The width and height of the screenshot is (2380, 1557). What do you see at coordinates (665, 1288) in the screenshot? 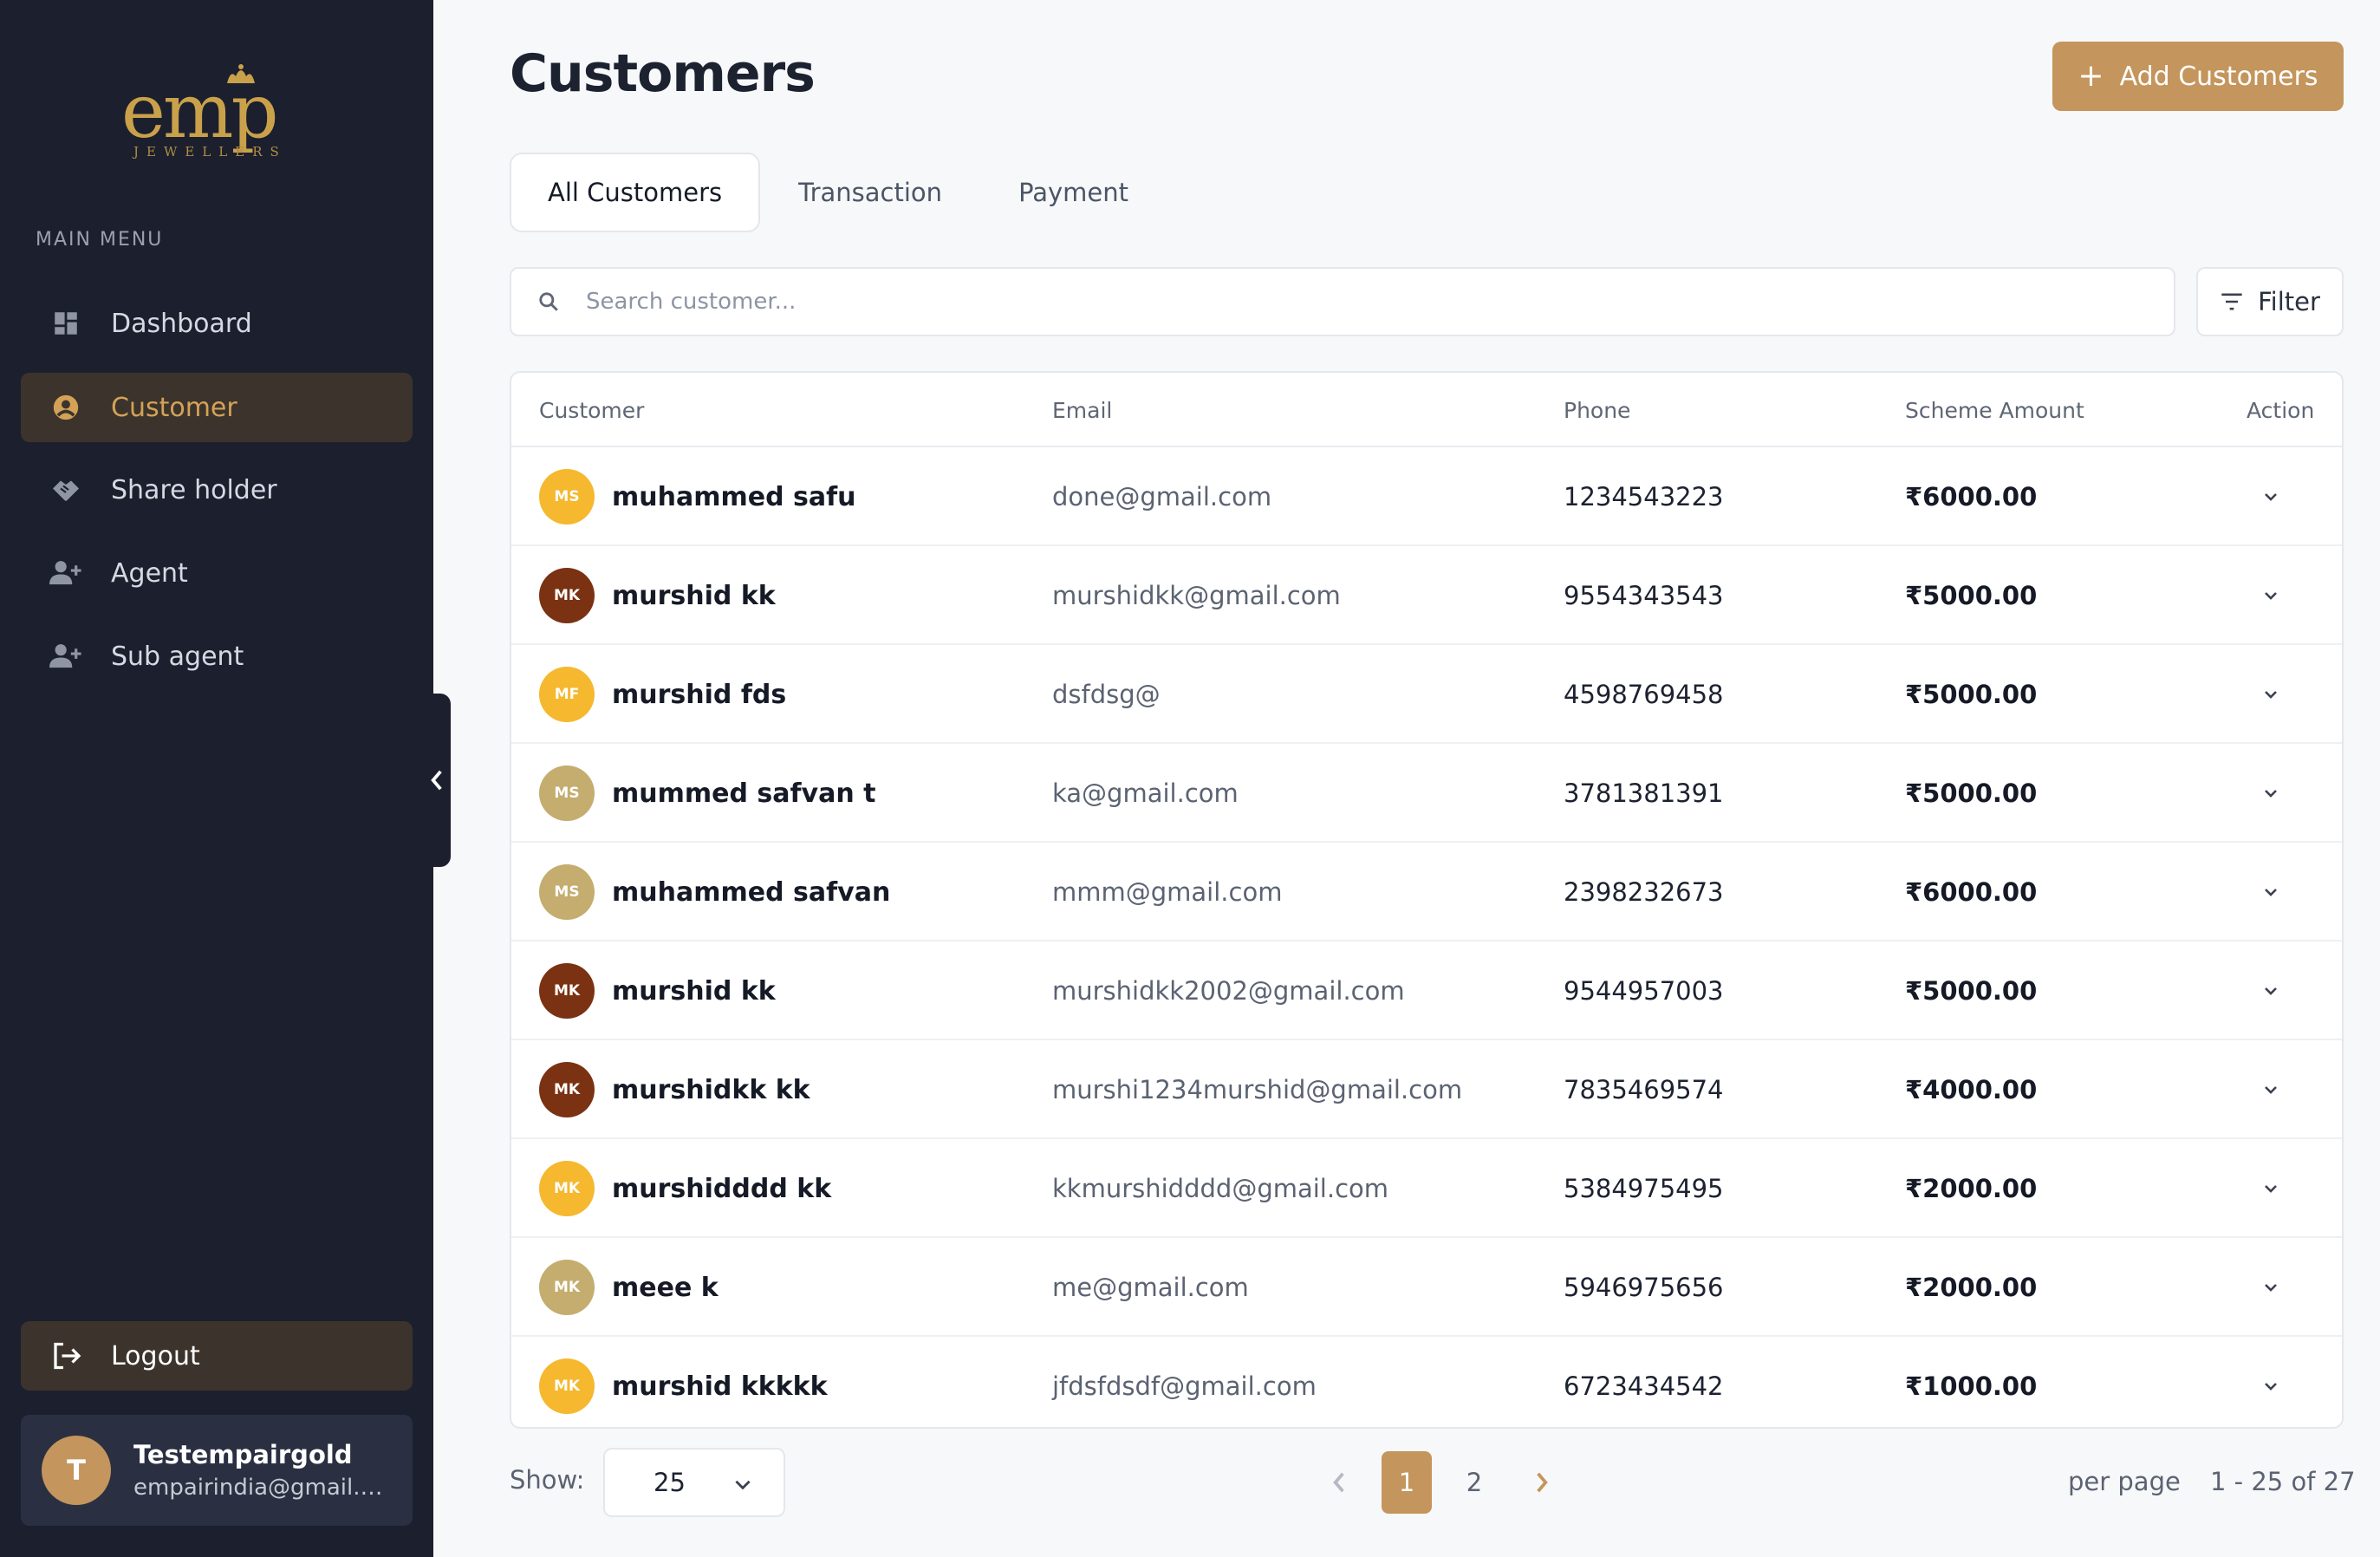
I see `customer-name: meee k` at bounding box center [665, 1288].